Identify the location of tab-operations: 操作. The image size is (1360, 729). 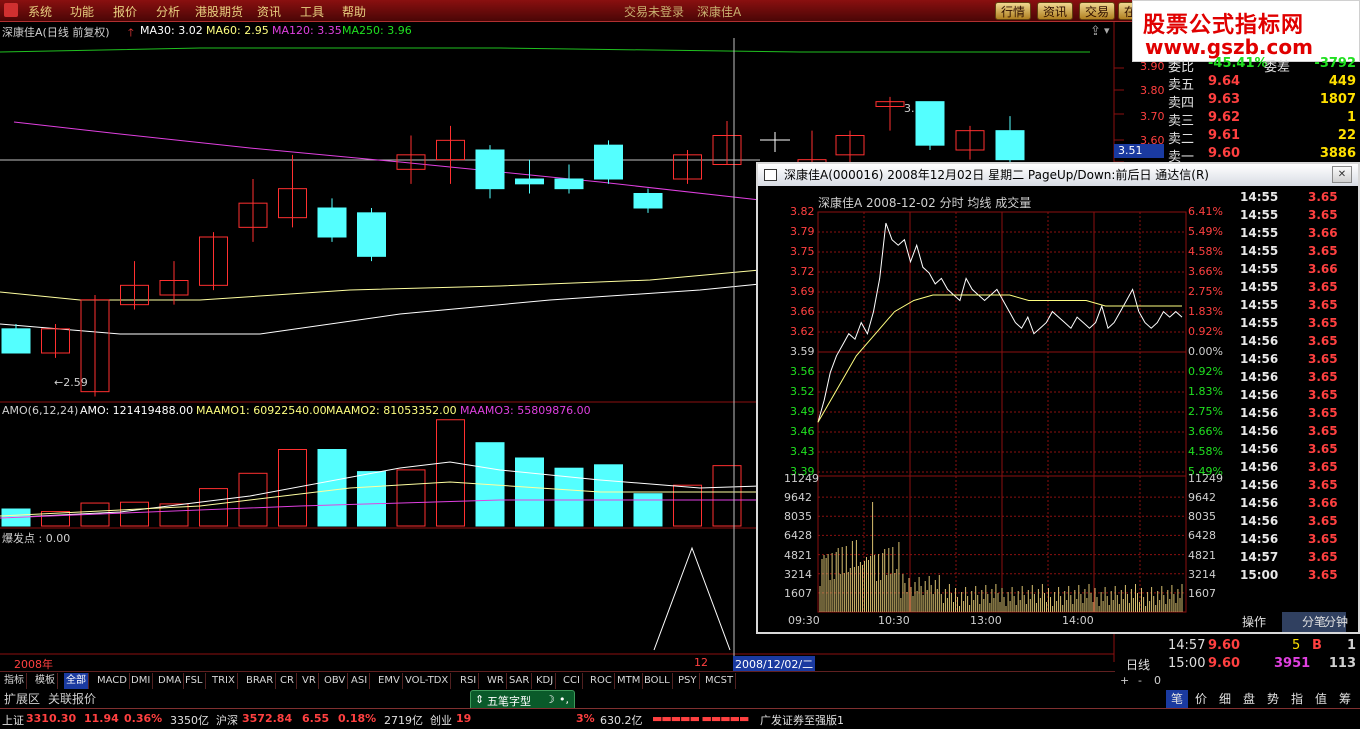
(1254, 622).